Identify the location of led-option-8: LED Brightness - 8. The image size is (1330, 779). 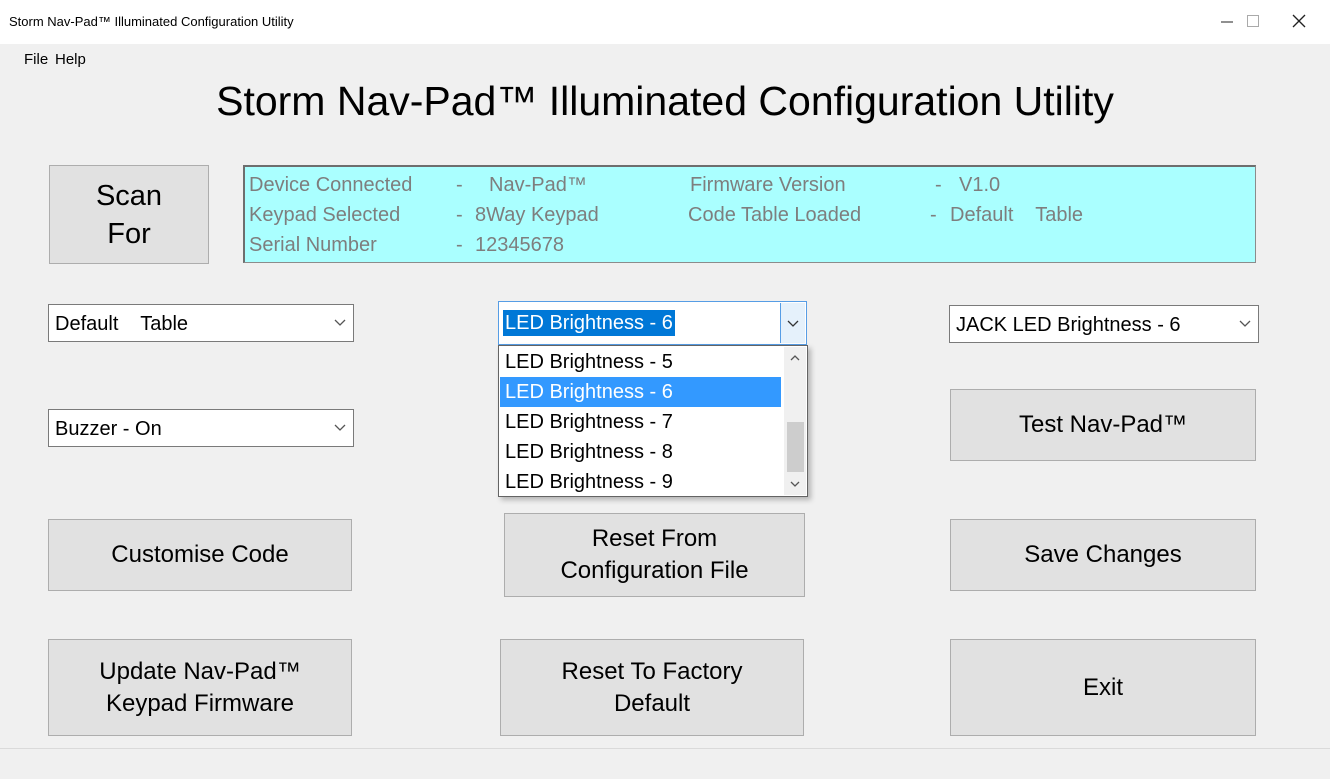
(640, 452).